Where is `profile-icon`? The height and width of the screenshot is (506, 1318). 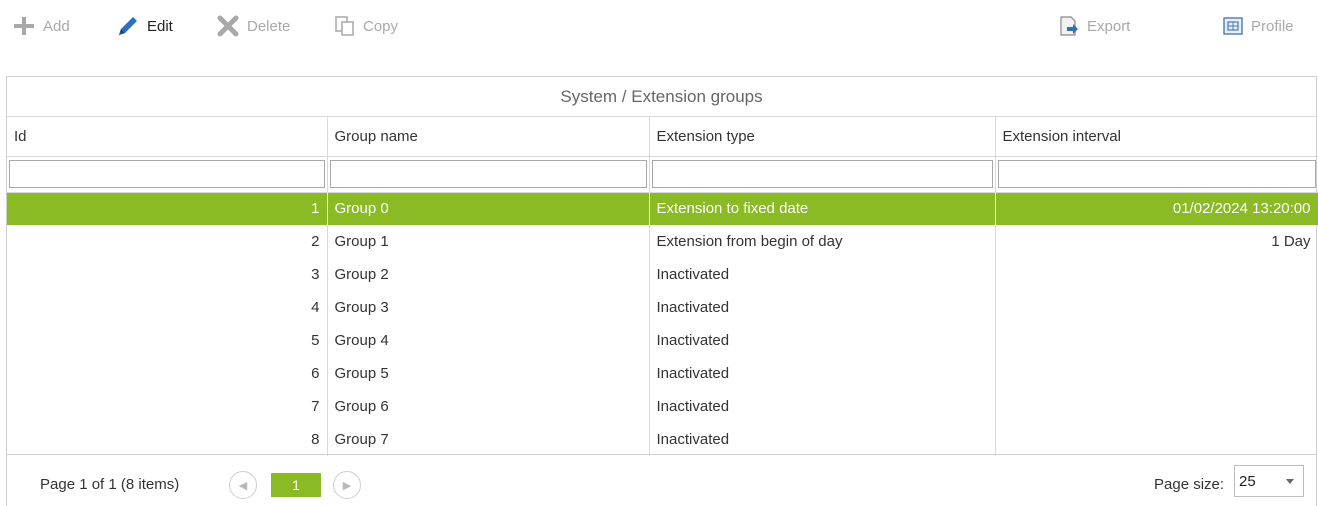 profile-icon is located at coordinates (1233, 26).